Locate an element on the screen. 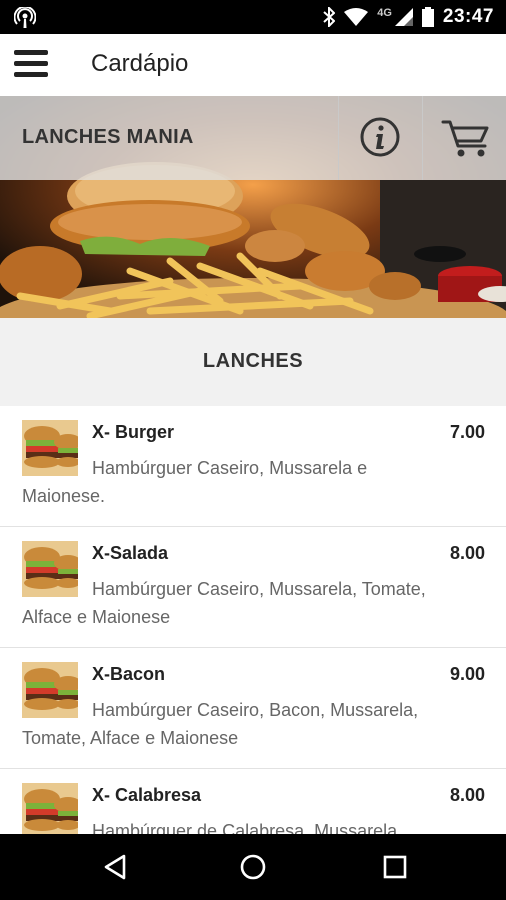  item-price: 7.00 is located at coordinates (467, 432).